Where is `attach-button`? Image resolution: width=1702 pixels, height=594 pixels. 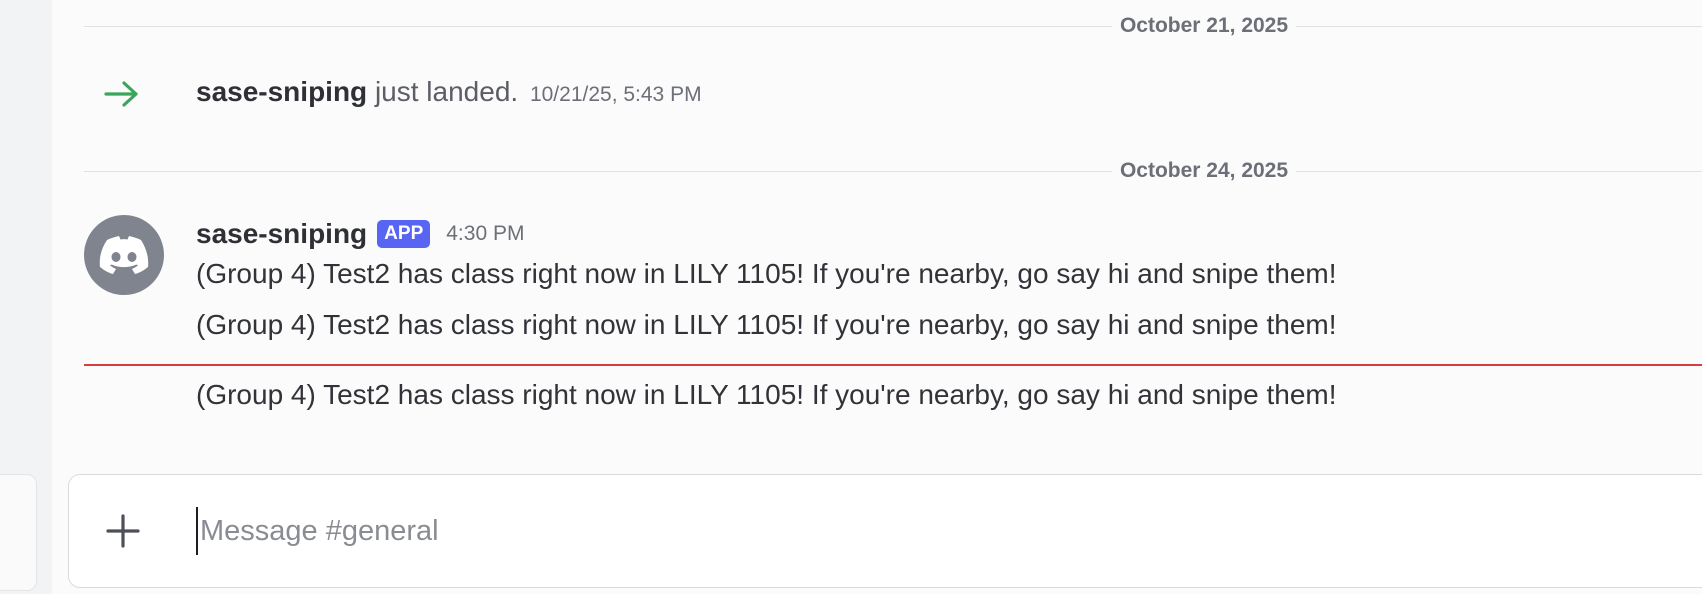 attach-button is located at coordinates (123, 531).